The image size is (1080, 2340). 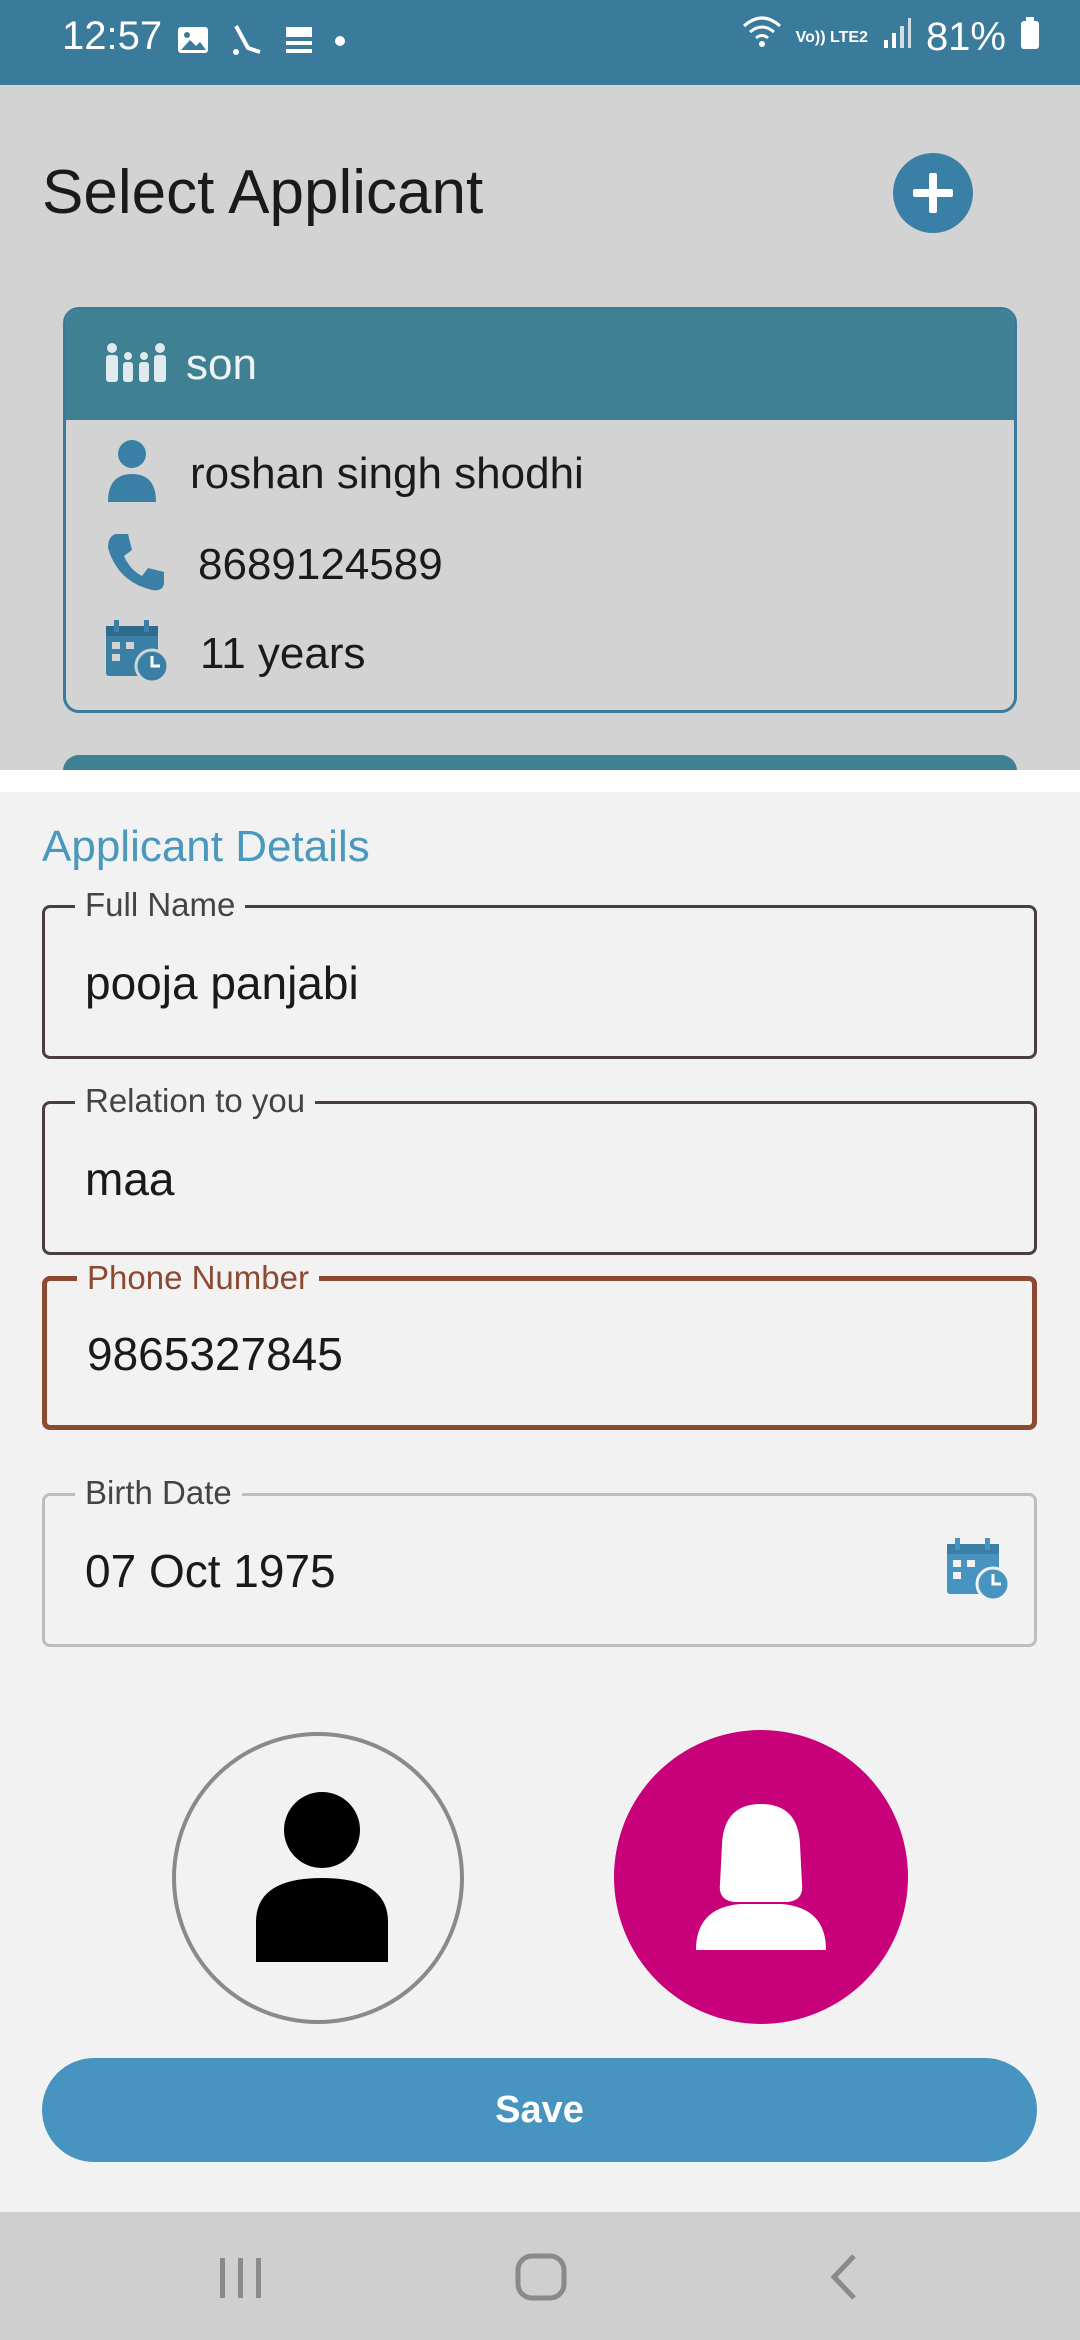 What do you see at coordinates (299, 42) in the screenshot?
I see `news-app-icon` at bounding box center [299, 42].